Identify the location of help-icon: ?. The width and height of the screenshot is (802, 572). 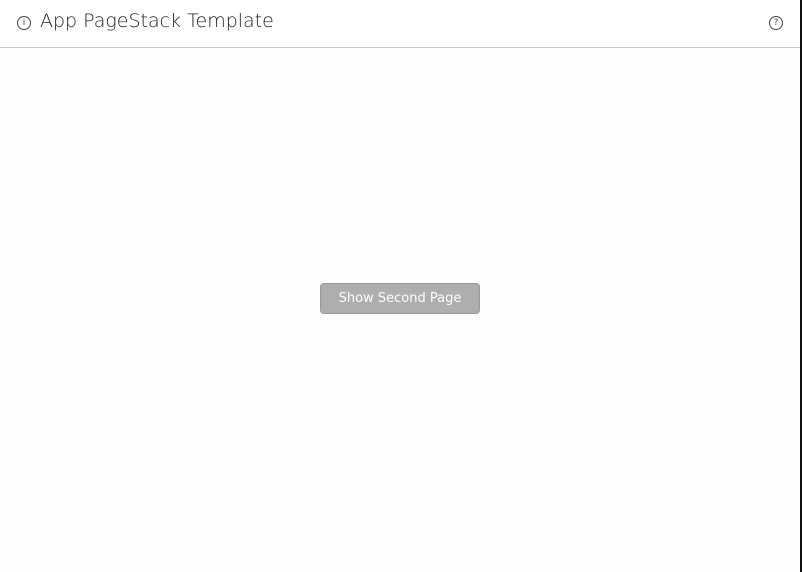
(776, 23).